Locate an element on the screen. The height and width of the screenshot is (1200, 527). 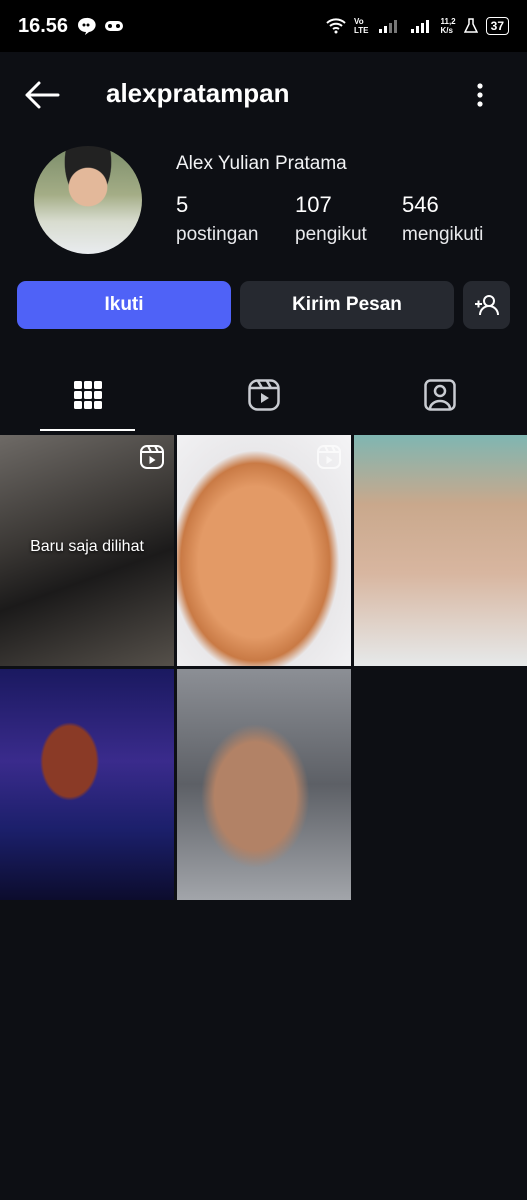
suggest-accounts-button is located at coordinates (486, 305).